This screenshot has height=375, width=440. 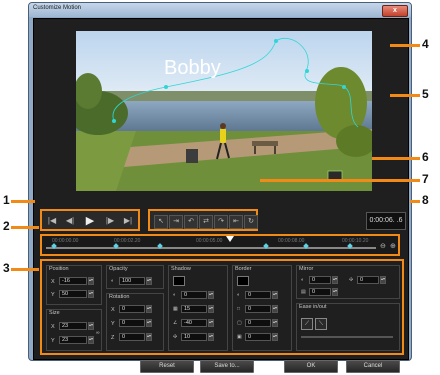 What do you see at coordinates (53, 341) in the screenshot?
I see `size-y-label: Y` at bounding box center [53, 341].